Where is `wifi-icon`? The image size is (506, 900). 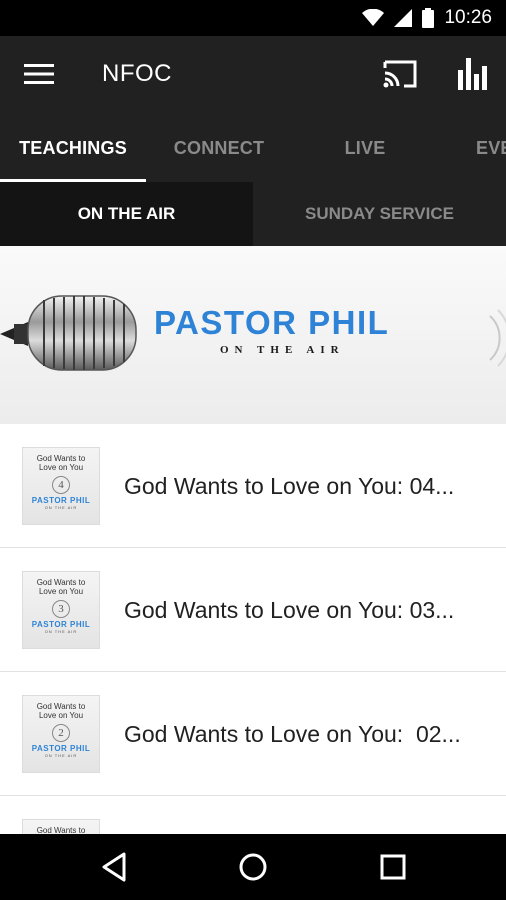
wifi-icon is located at coordinates (373, 17).